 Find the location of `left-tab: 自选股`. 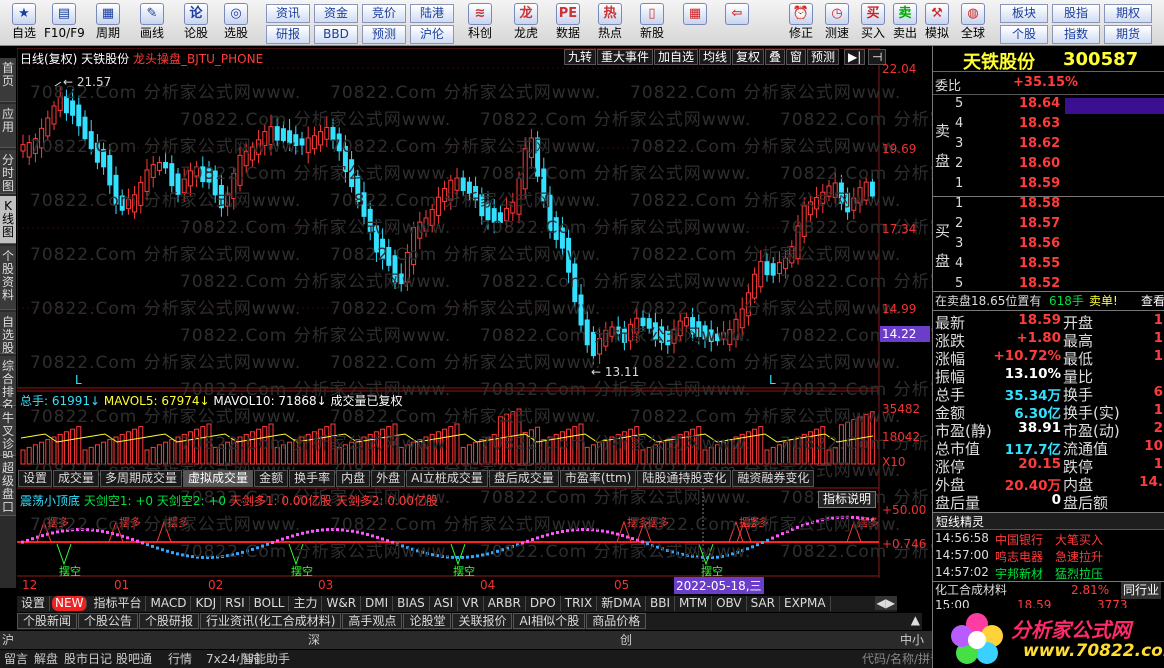

left-tab: 自选股 is located at coordinates (8, 333).